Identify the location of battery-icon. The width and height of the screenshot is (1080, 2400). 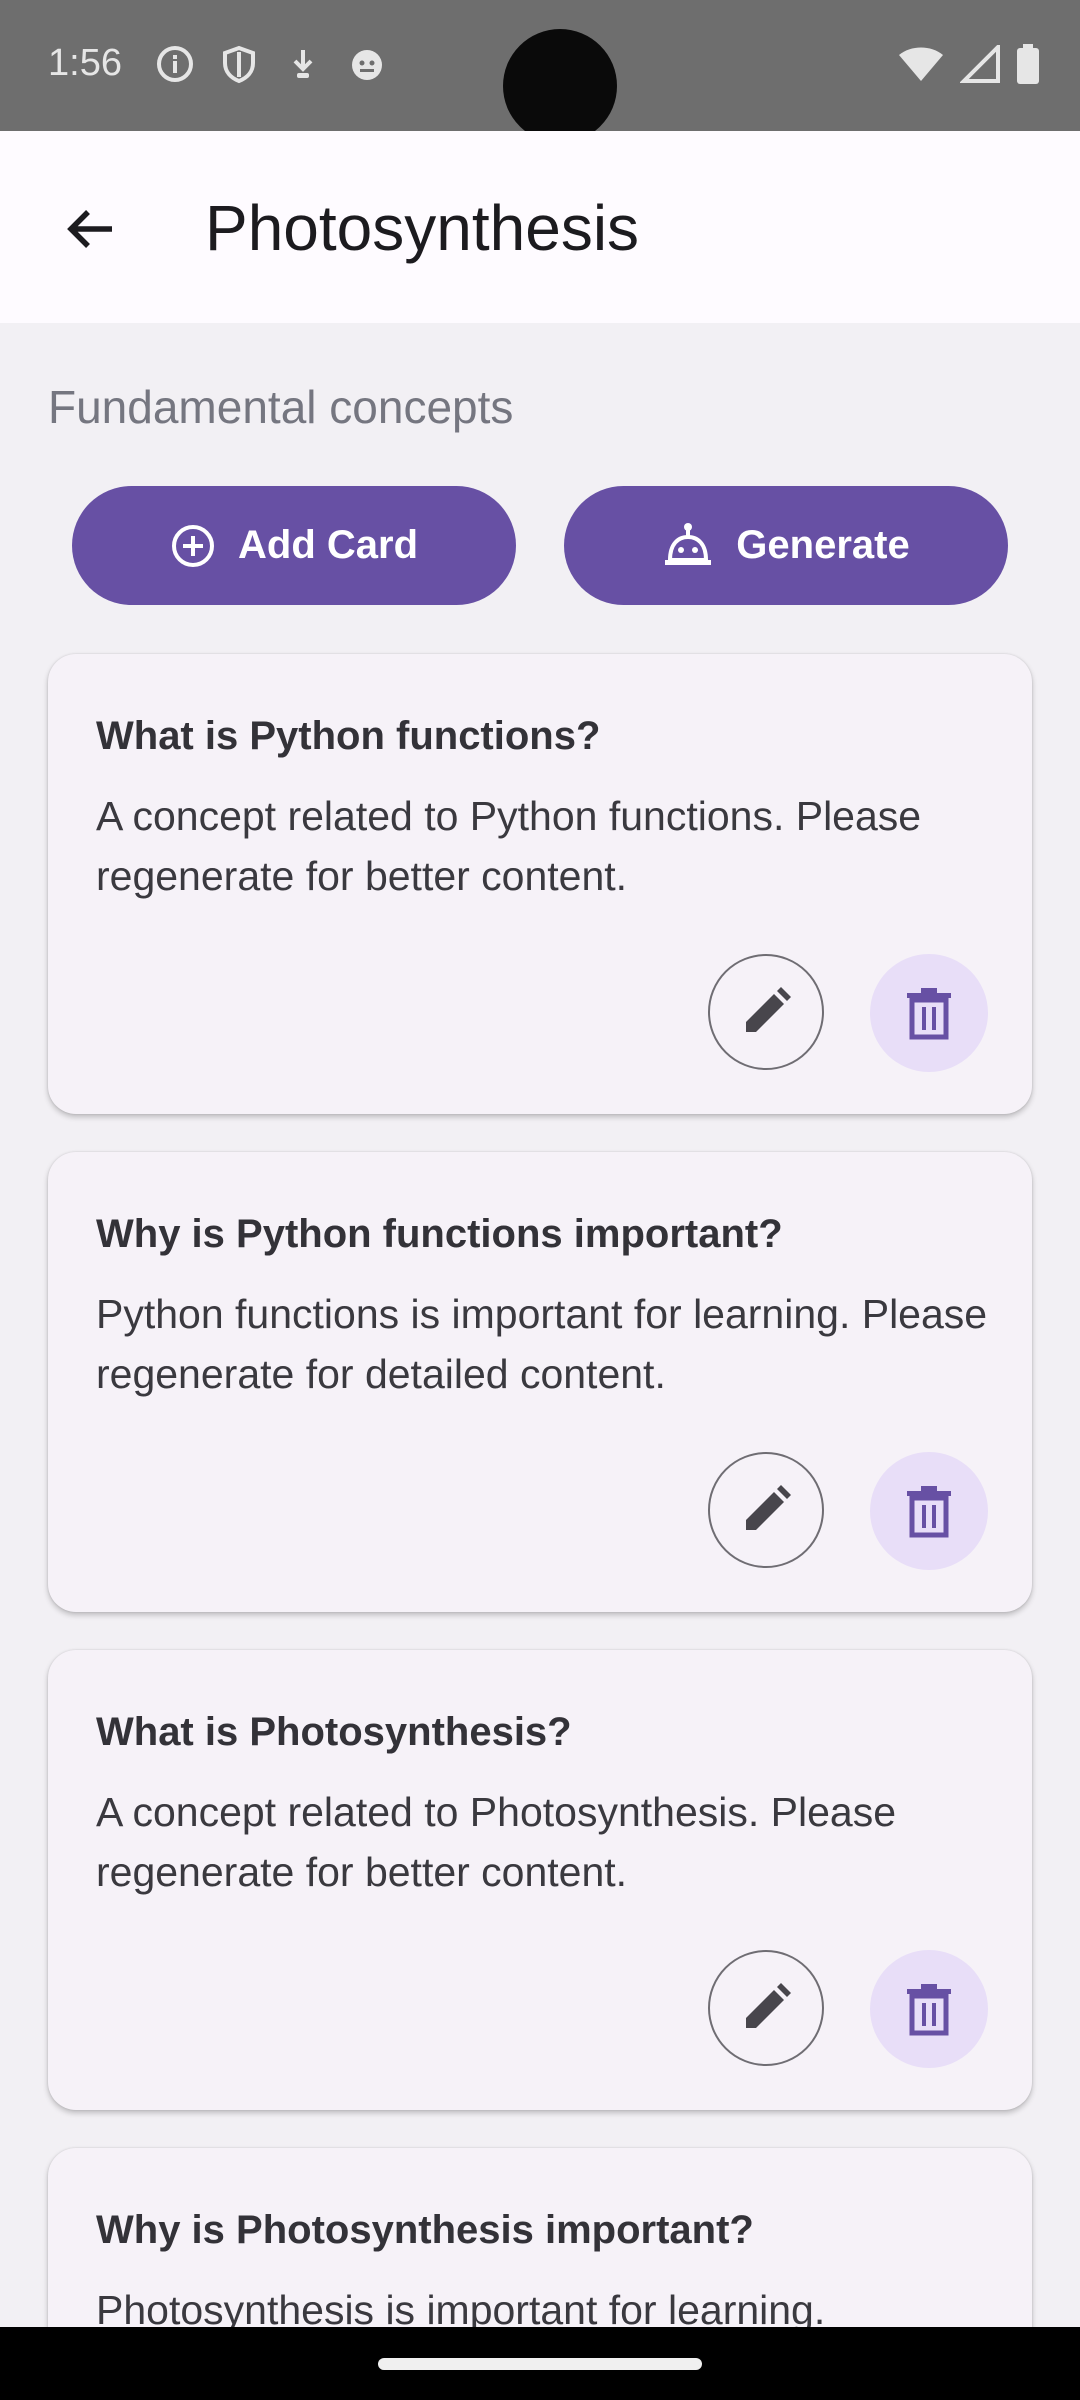
(1028, 64).